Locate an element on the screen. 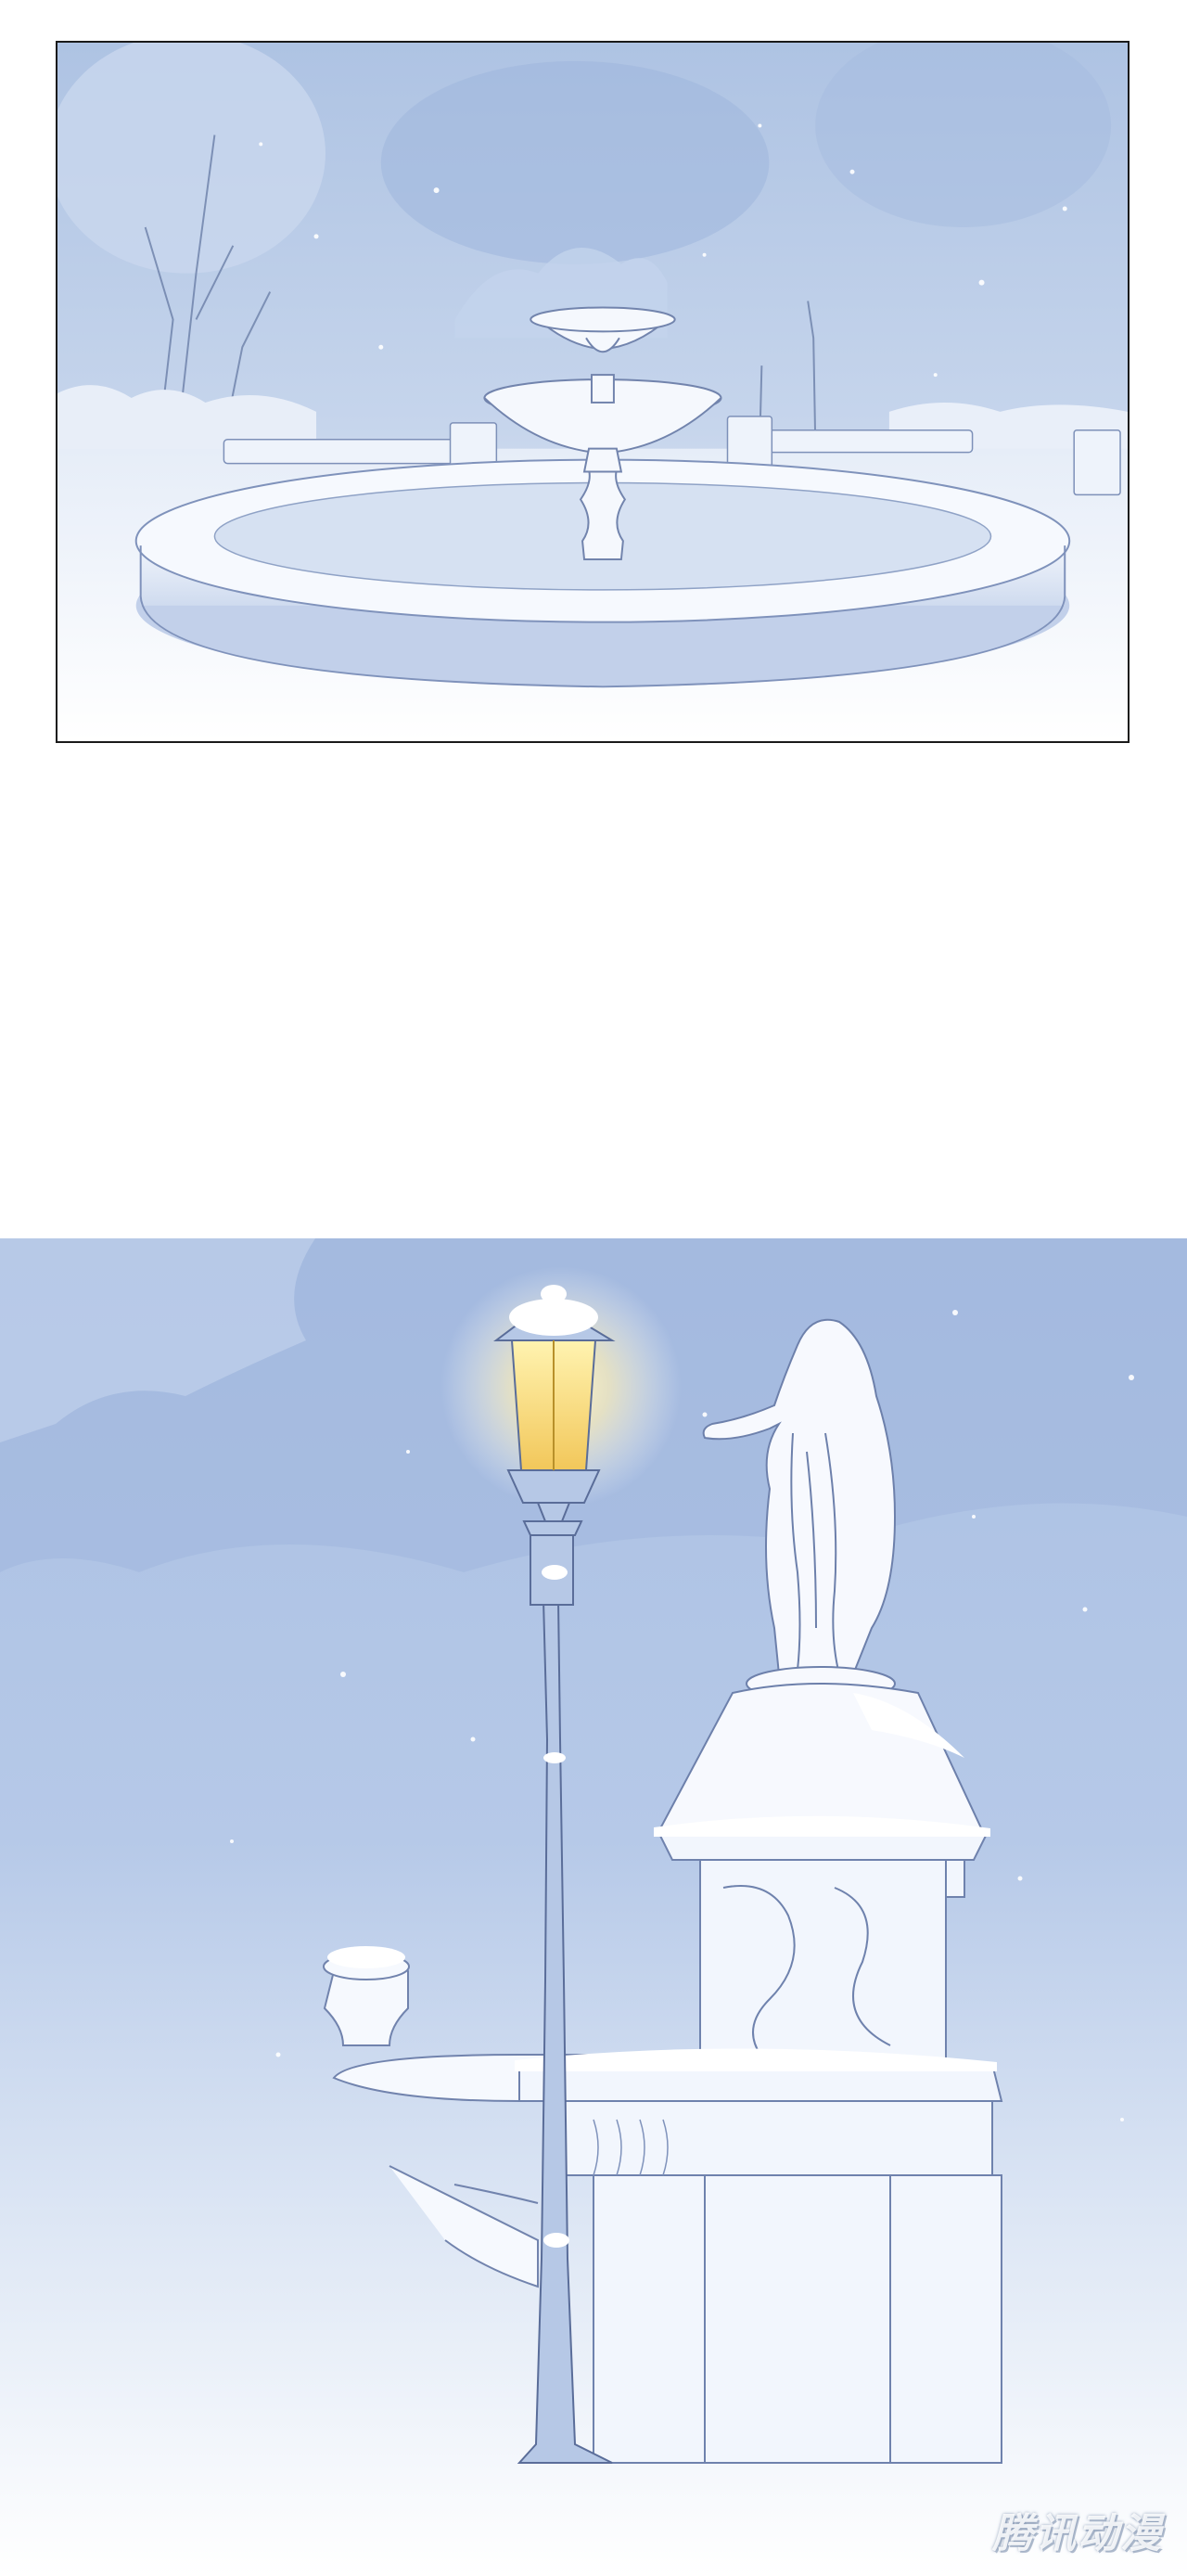 Image resolution: width=1187 pixels, height=2576 pixels. publisher-watermark: 腾讯动漫 is located at coordinates (1077, 2533).